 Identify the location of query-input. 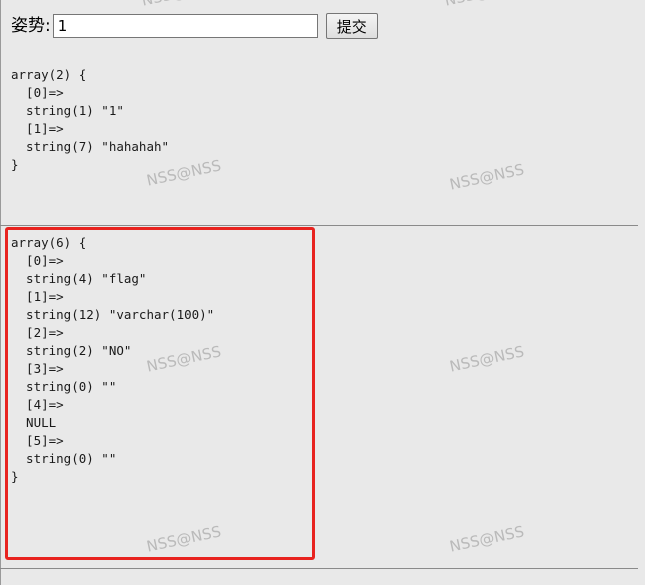
(185, 26).